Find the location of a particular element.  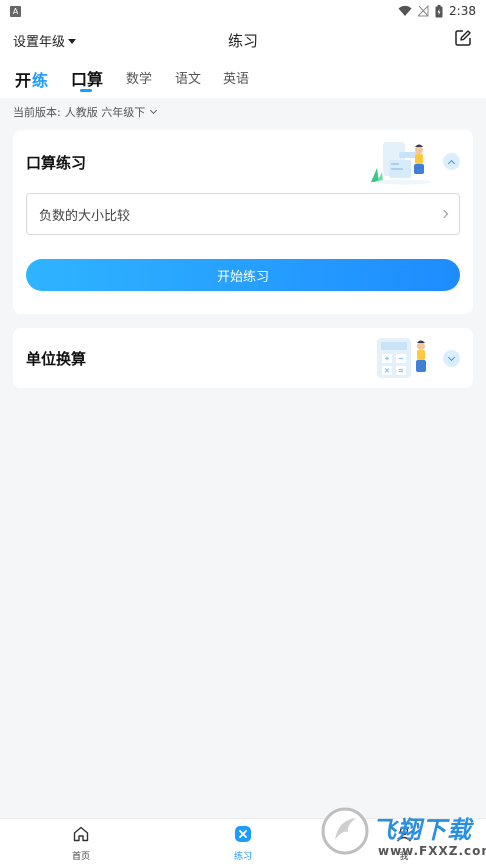

active-tab-indicator is located at coordinates (86, 90).